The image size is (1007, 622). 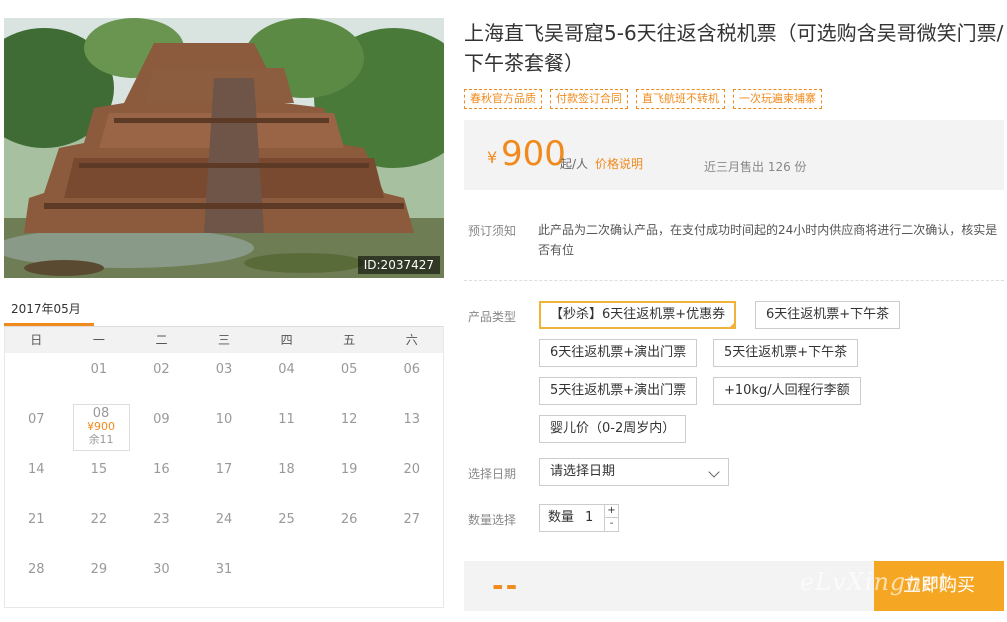 I want to click on price-value: 900, so click(x=533, y=154).